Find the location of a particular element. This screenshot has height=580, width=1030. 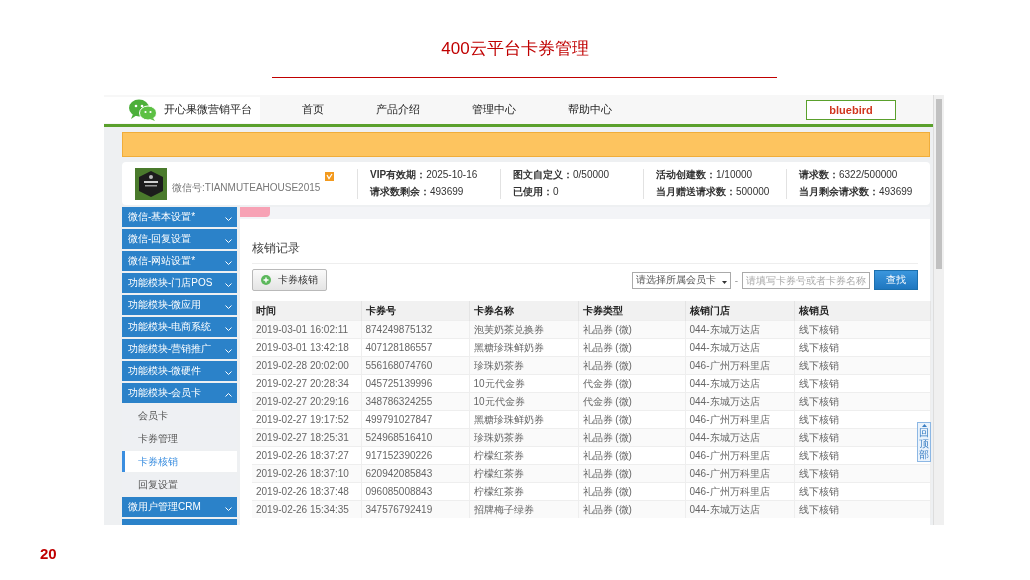

menu-item: 微信-网站设置* is located at coordinates (179, 261).